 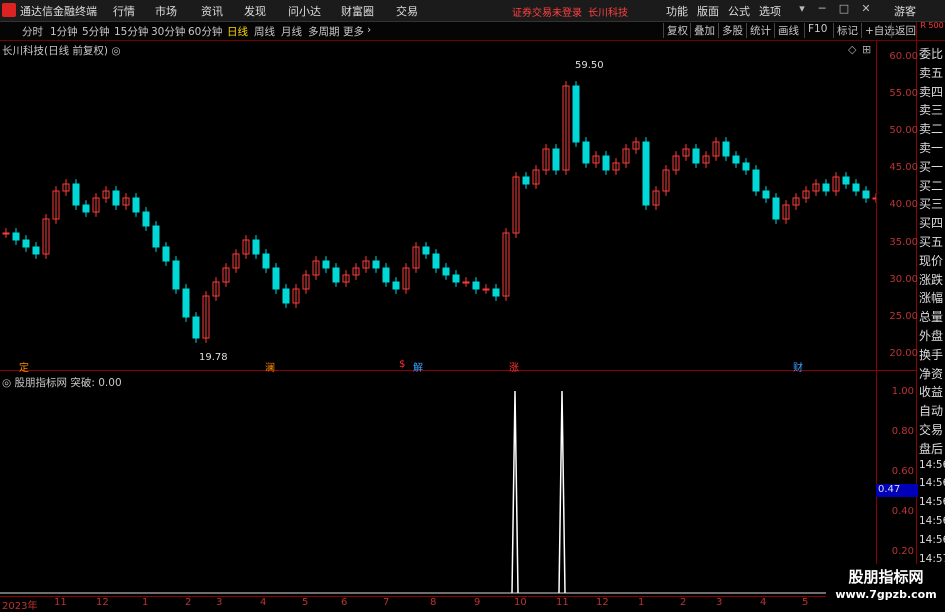 What do you see at coordinates (739, 11) in the screenshot?
I see `menu-item-formula: 公式` at bounding box center [739, 11].